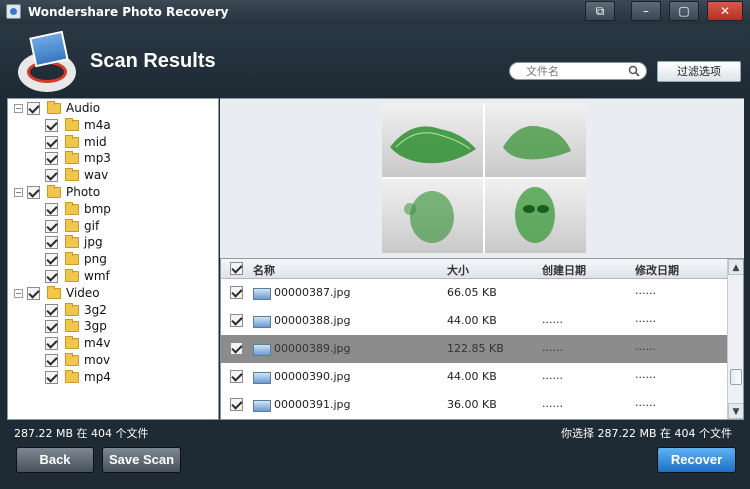 This screenshot has height=489, width=750. Describe the element at coordinates (13, 11) in the screenshot. I see `app-icon` at that location.